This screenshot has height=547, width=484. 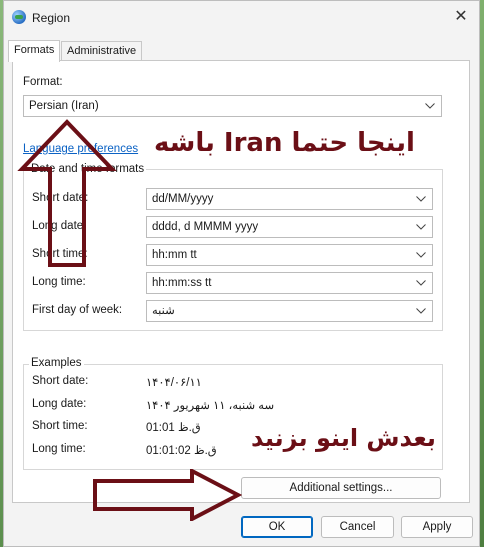 I want to click on example-long-time-label: Long time:, so click(x=59, y=449).